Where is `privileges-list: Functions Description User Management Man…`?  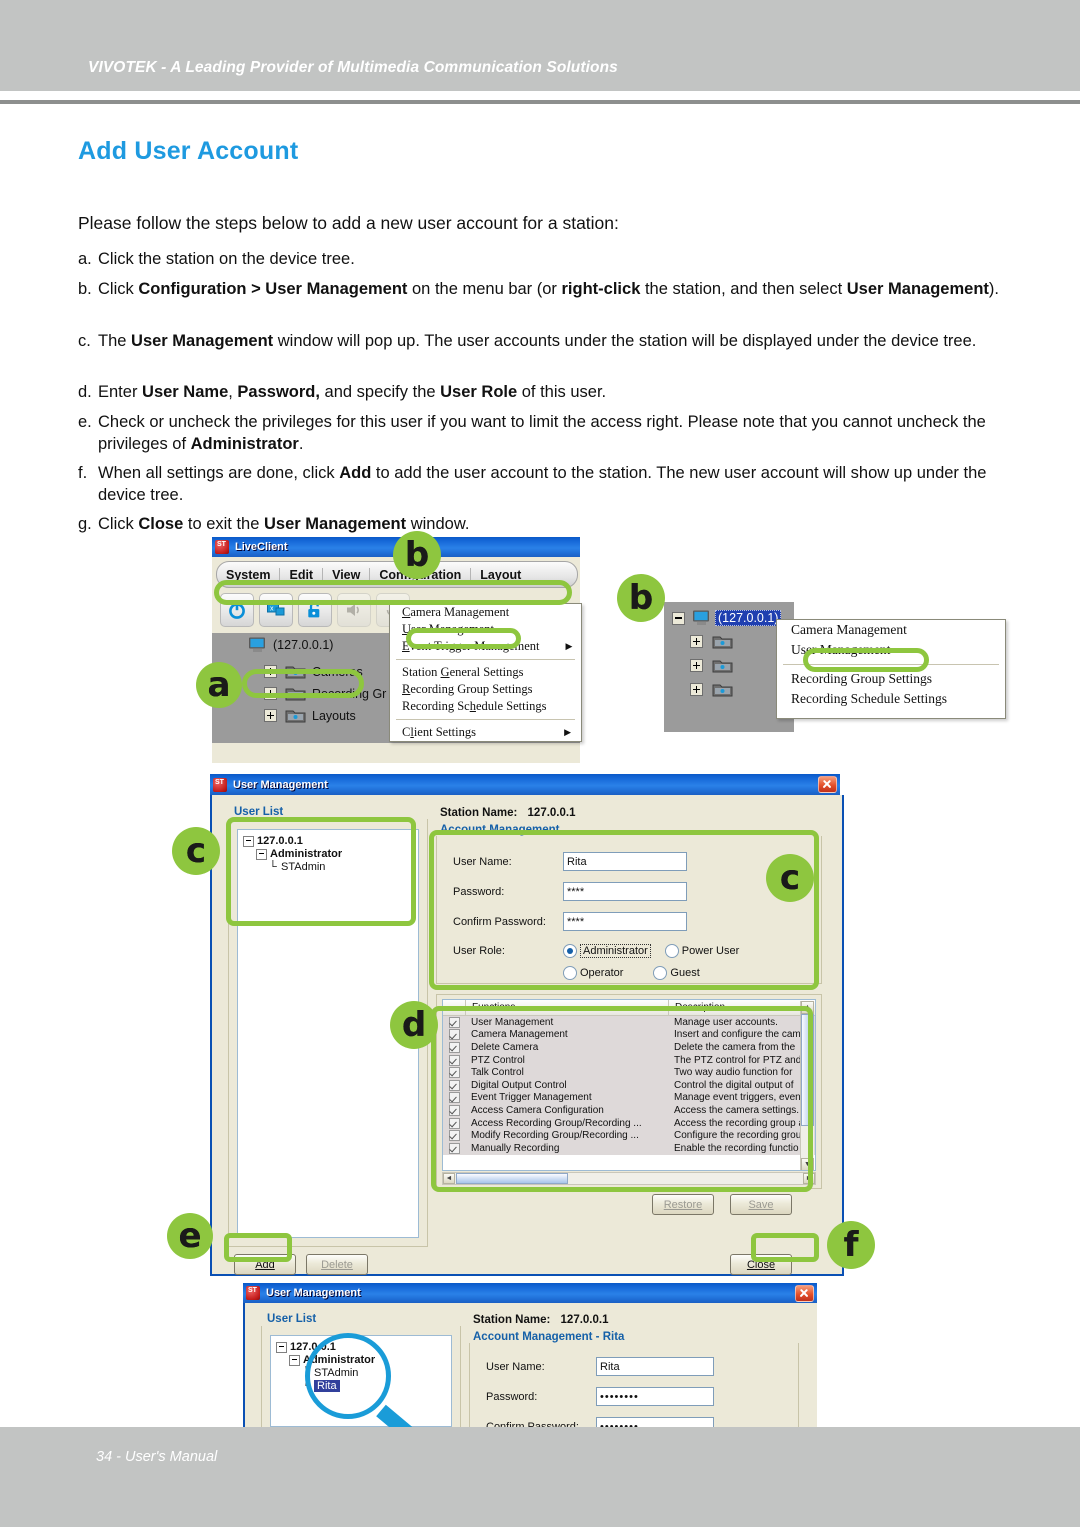 privileges-list: Functions Description User Management Man… is located at coordinates (629, 1085).